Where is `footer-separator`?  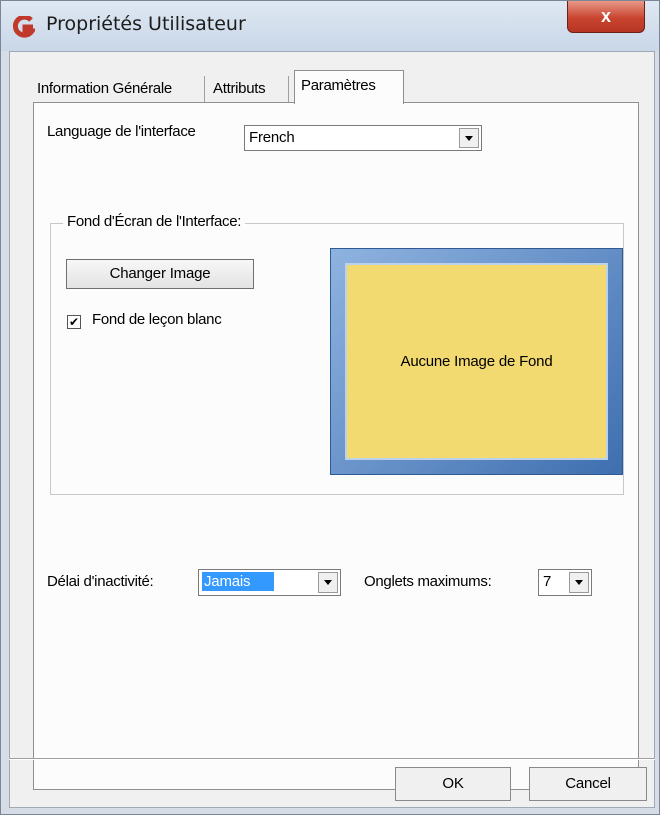
footer-separator is located at coordinates (332, 759).